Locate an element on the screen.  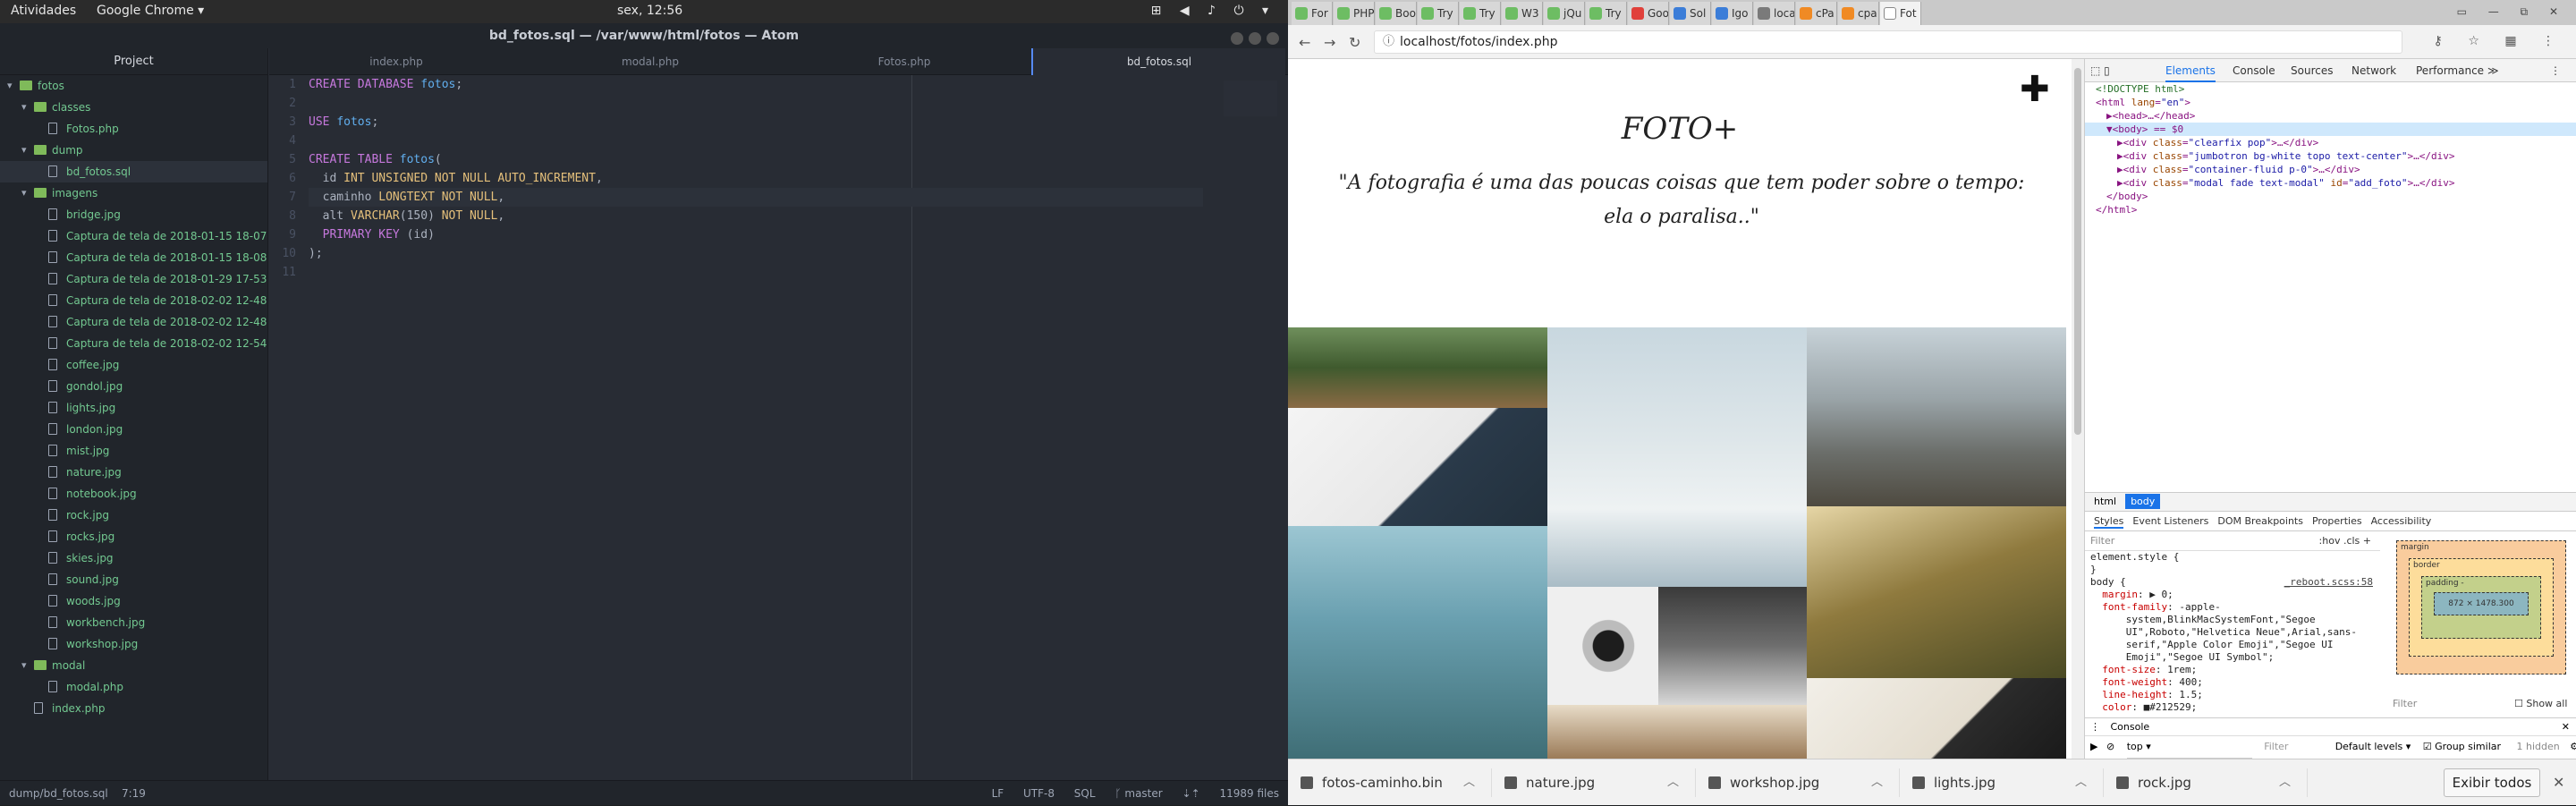
browser-tab: W3 is located at coordinates (1522, 13).